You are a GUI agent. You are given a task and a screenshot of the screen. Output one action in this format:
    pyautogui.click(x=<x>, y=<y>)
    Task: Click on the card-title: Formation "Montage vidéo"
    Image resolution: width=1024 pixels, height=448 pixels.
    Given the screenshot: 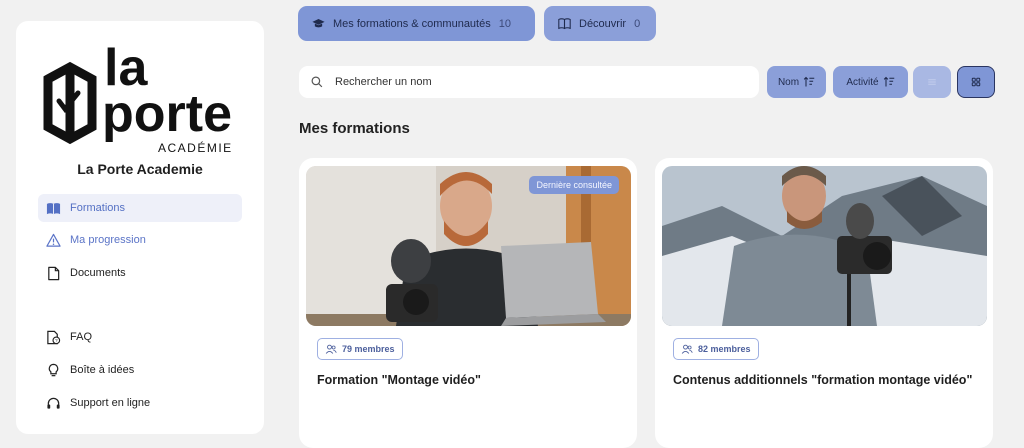 What is the action you would take?
    pyautogui.click(x=399, y=380)
    